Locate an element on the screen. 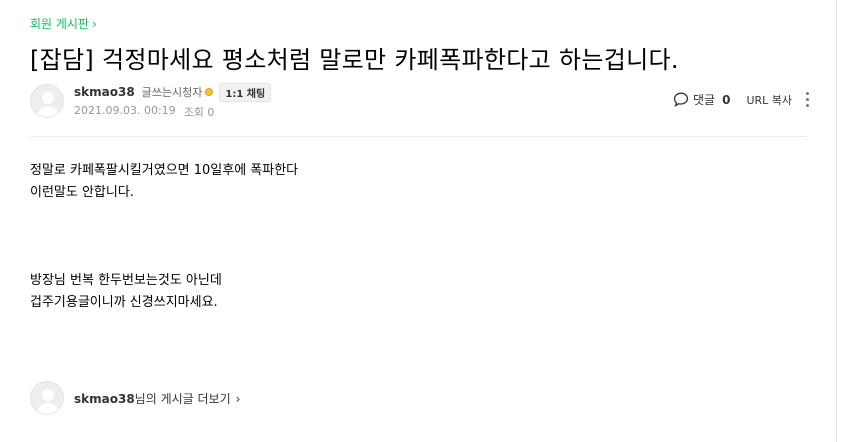 The image size is (850, 442). board-name: 회원 게시판 is located at coordinates (59, 23).